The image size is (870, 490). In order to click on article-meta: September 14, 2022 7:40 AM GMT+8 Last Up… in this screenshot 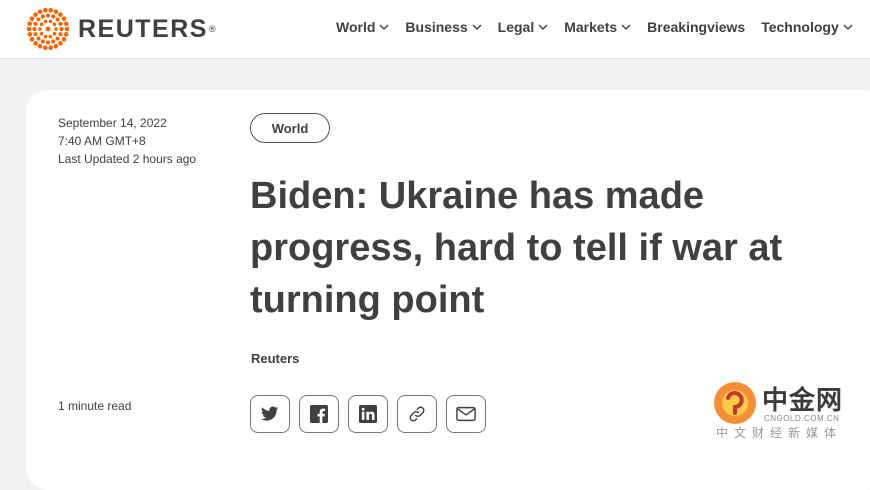, I will do `click(127, 141)`.